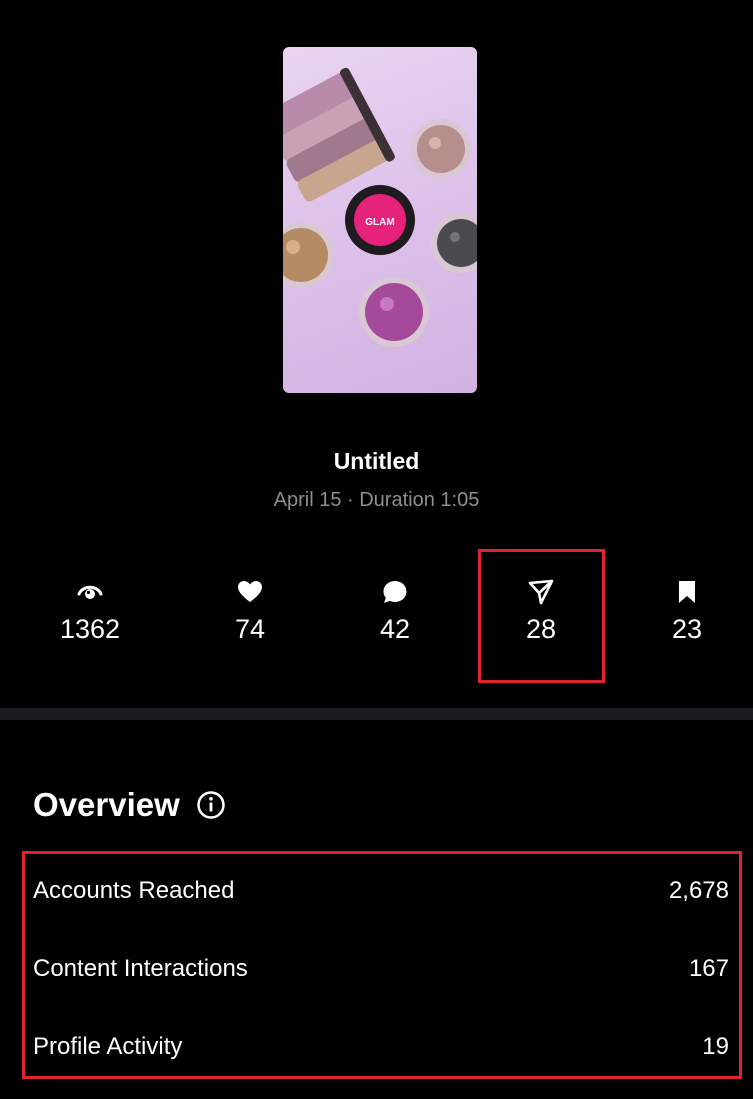 The width and height of the screenshot is (753, 1099). I want to click on post-meta: April 15 · Duration 1:05, so click(376, 500).